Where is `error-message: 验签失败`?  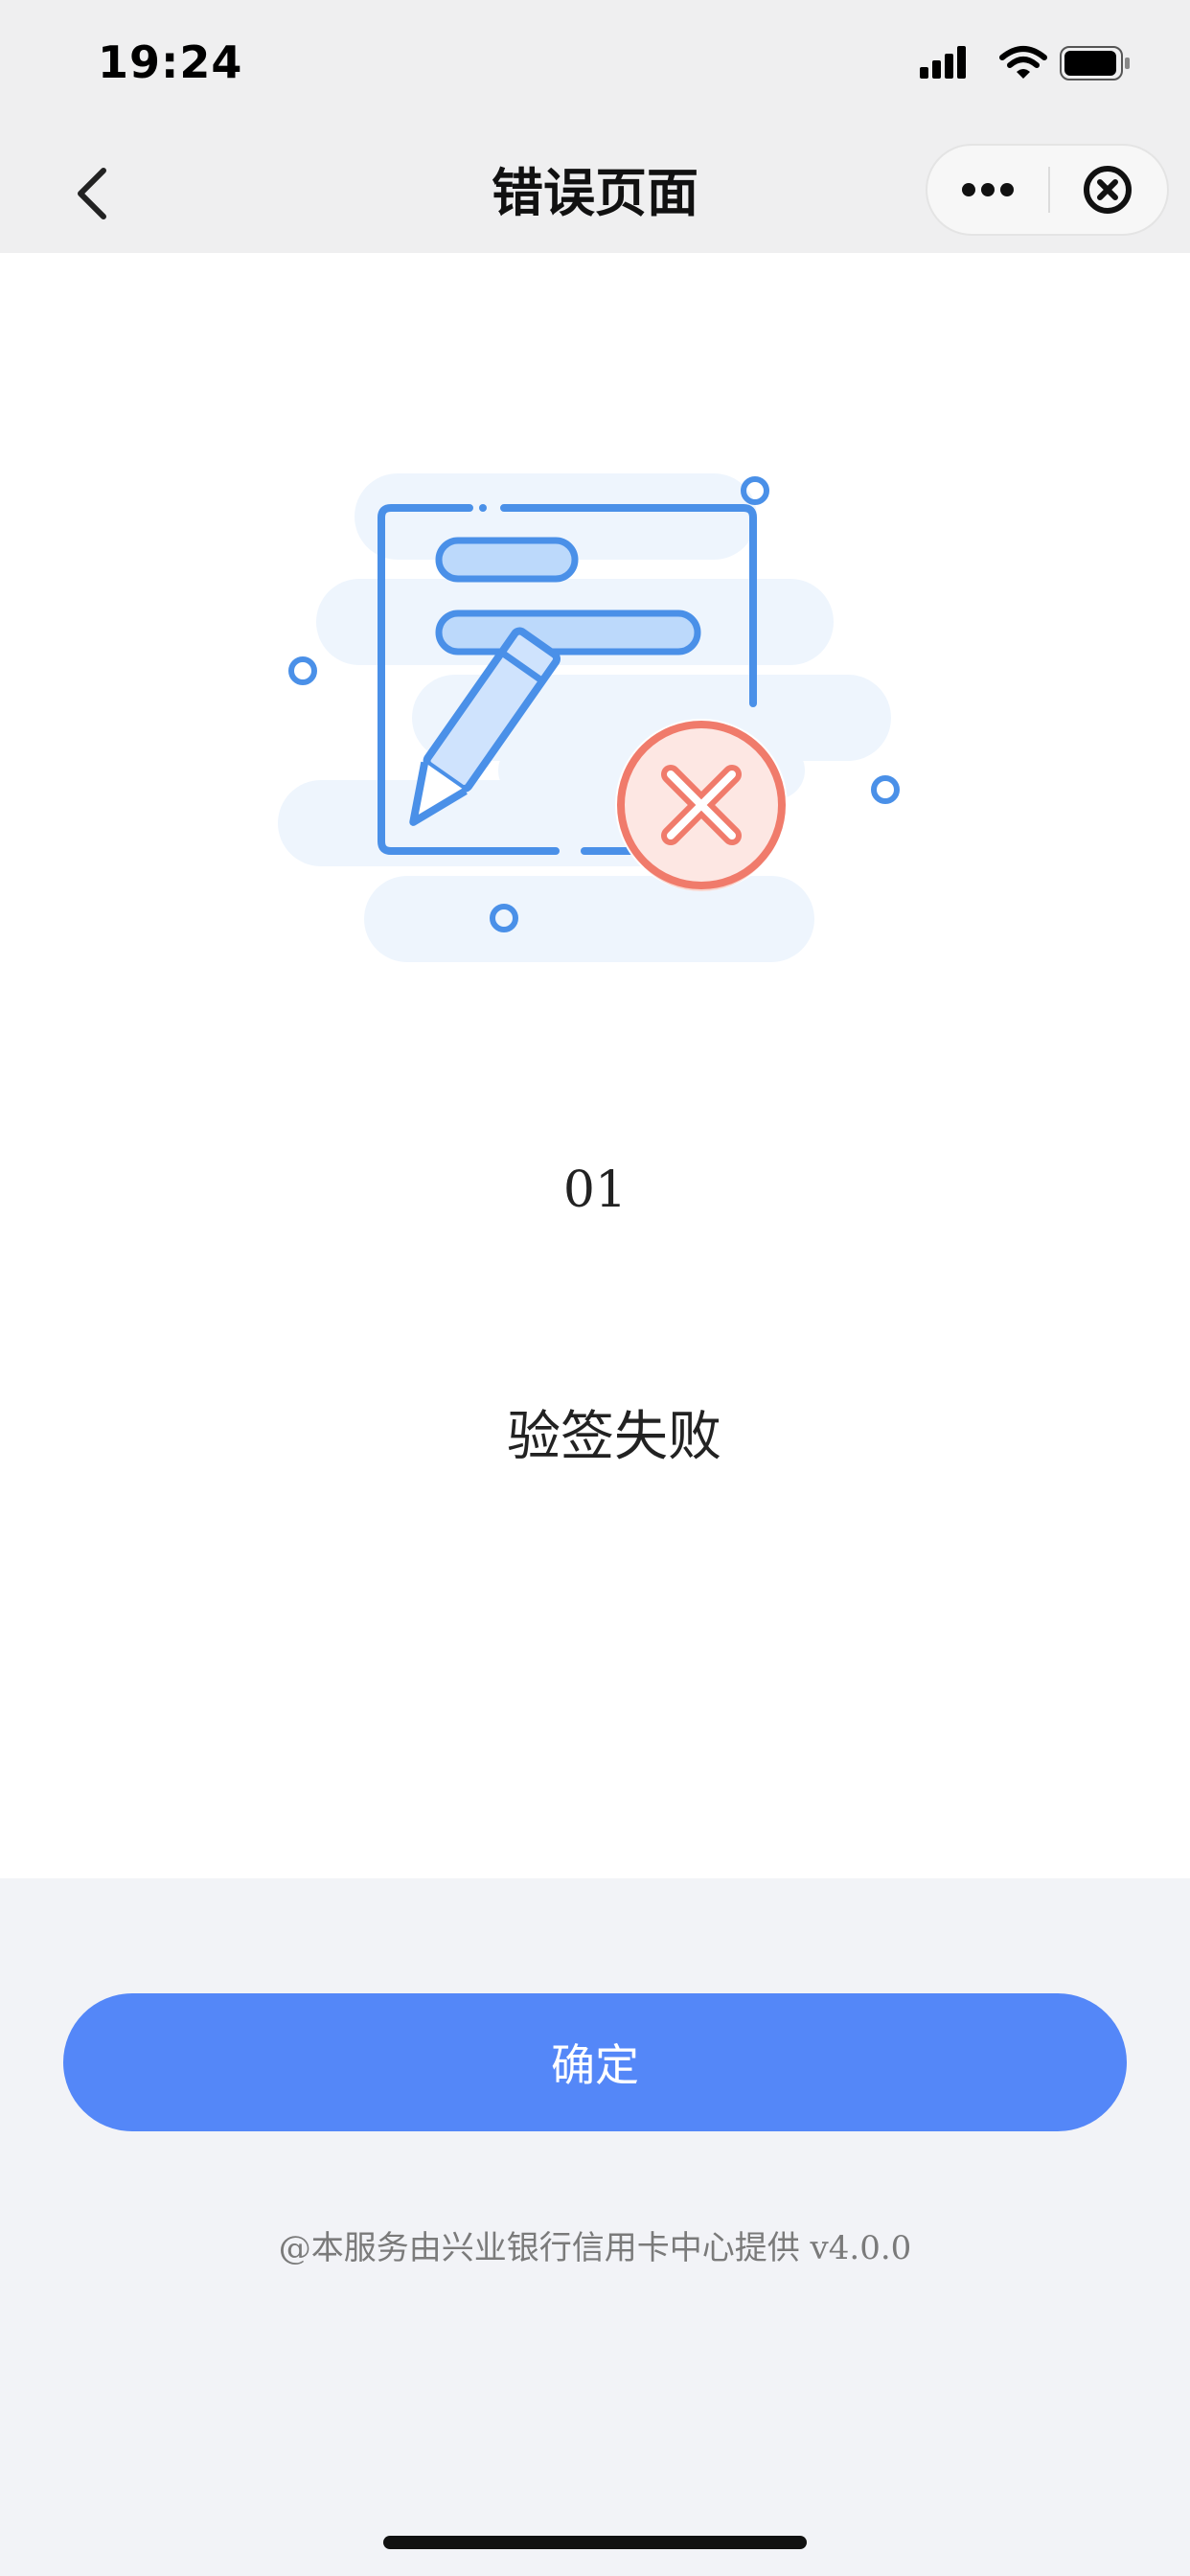 error-message: 验签失败 is located at coordinates (614, 1437).